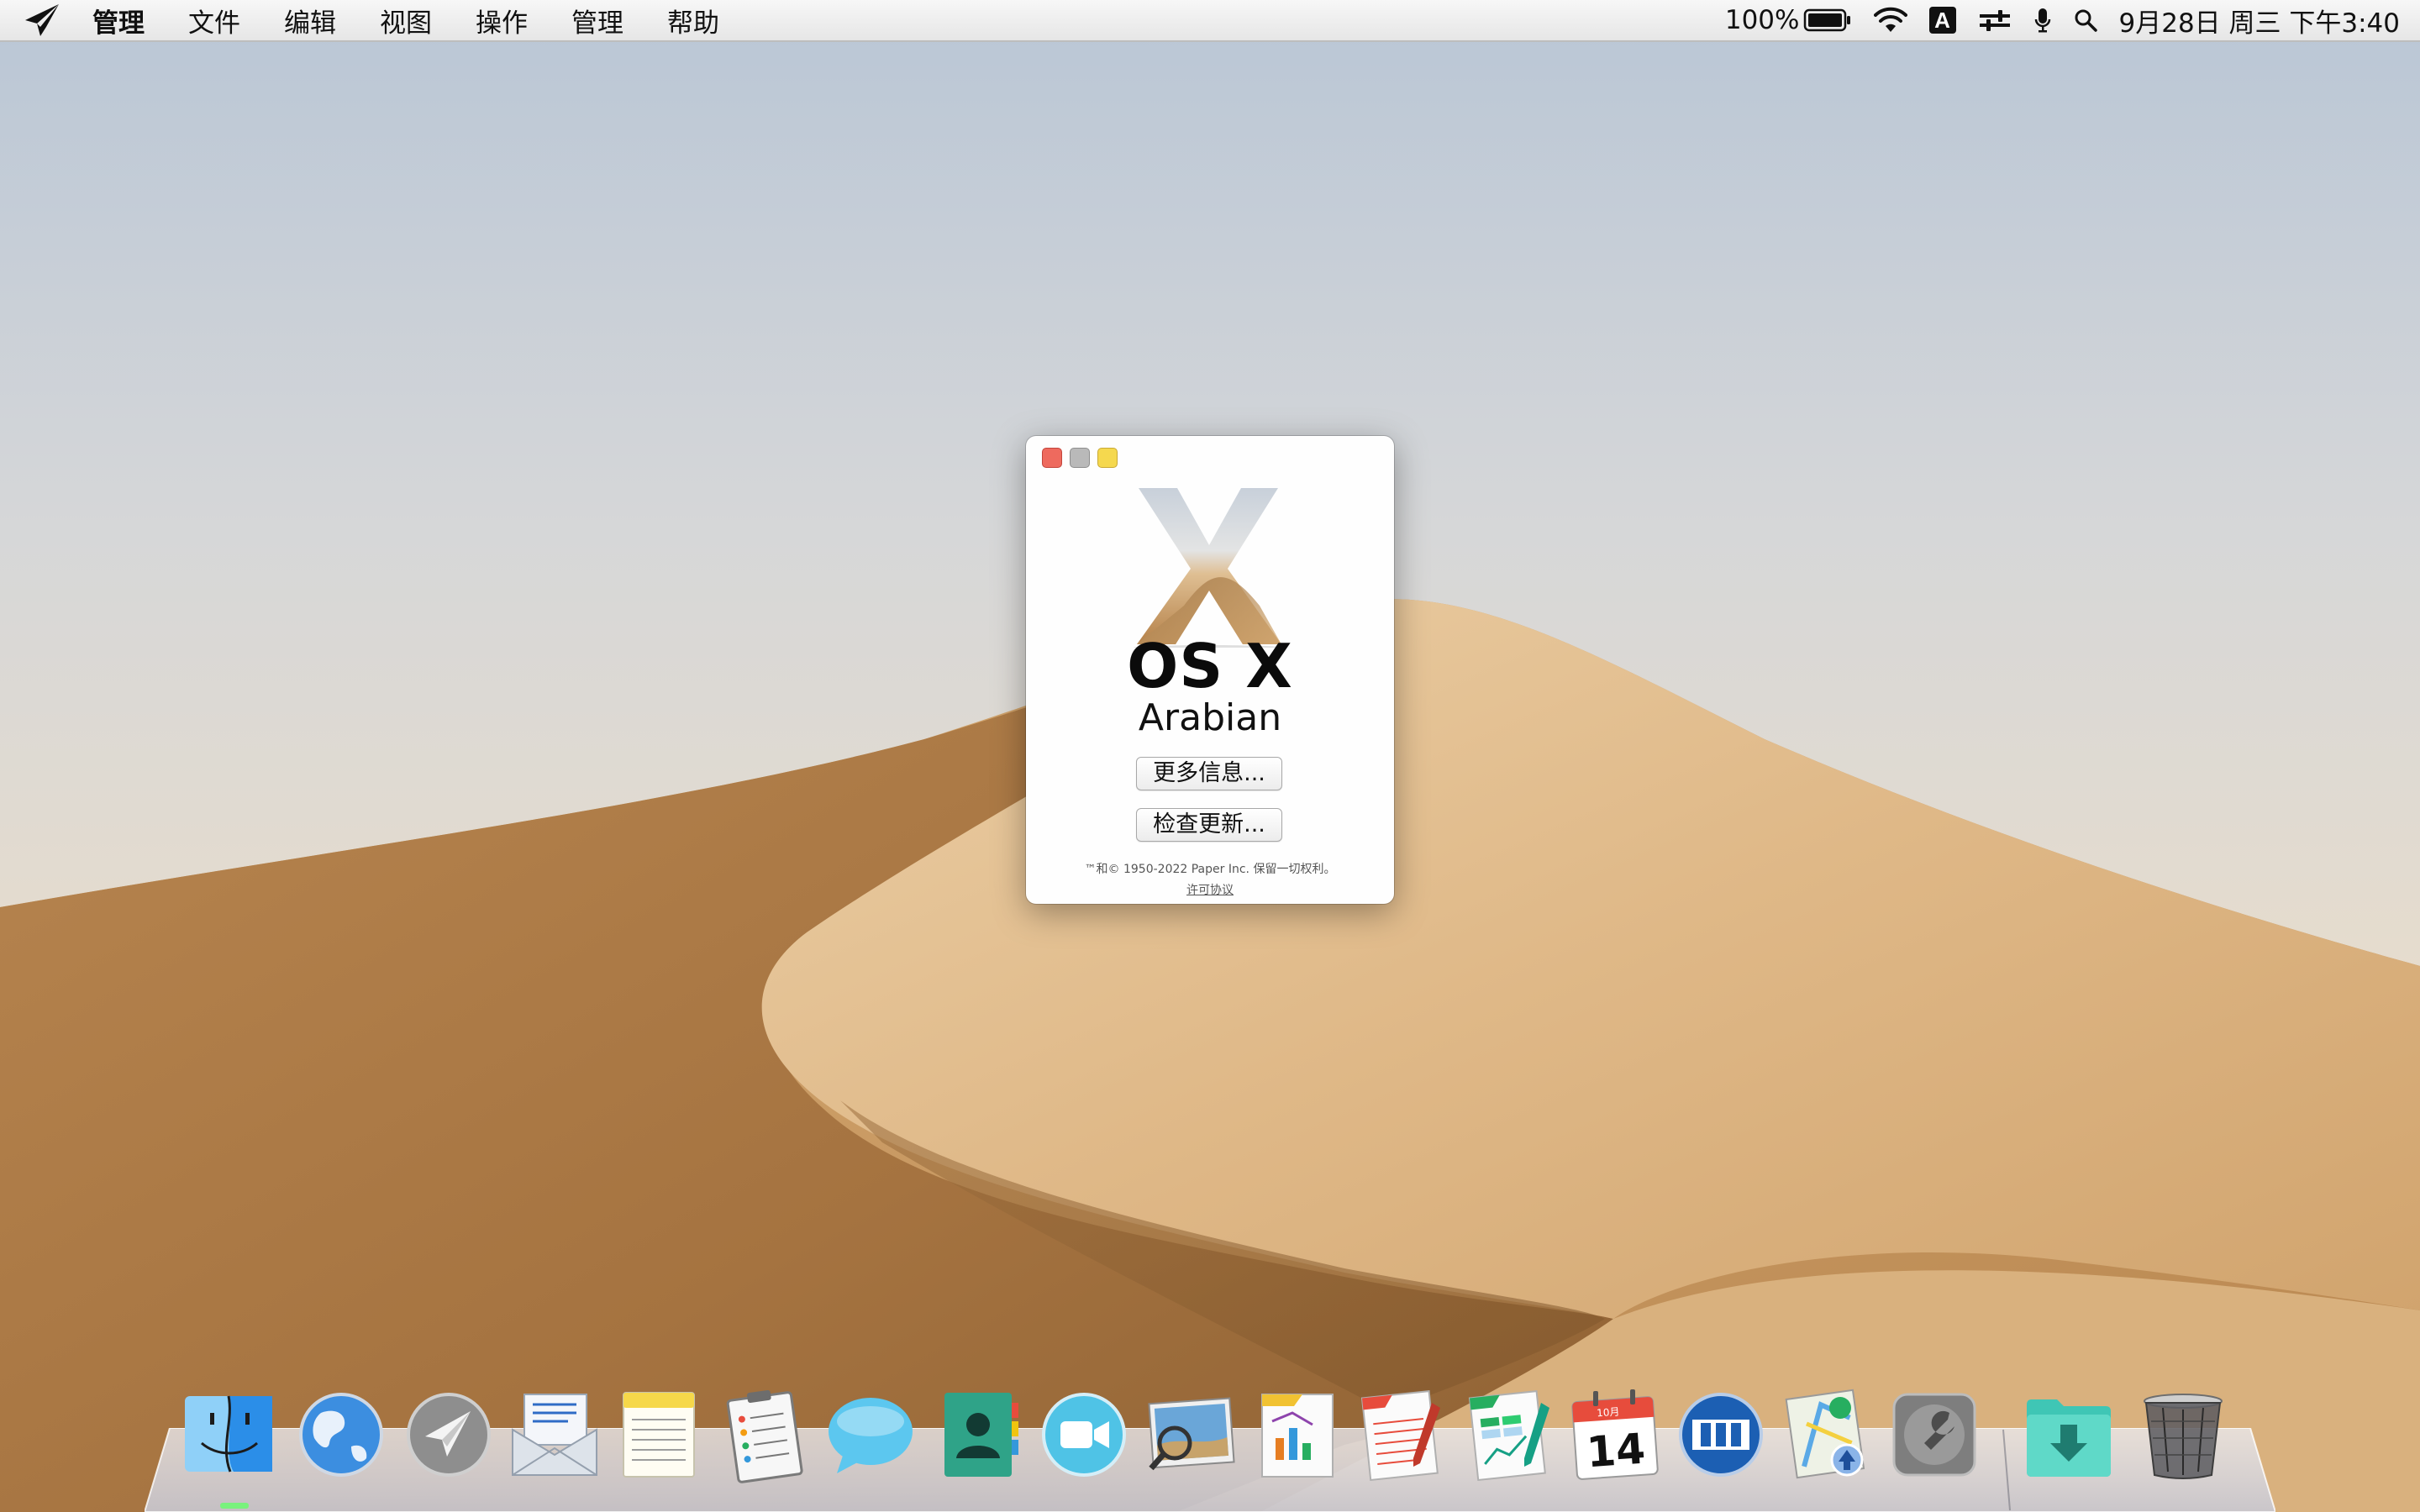 This screenshot has width=2420, height=1512. Describe the element at coordinates (1084, 1436) in the screenshot. I see `facetime-icon` at that location.